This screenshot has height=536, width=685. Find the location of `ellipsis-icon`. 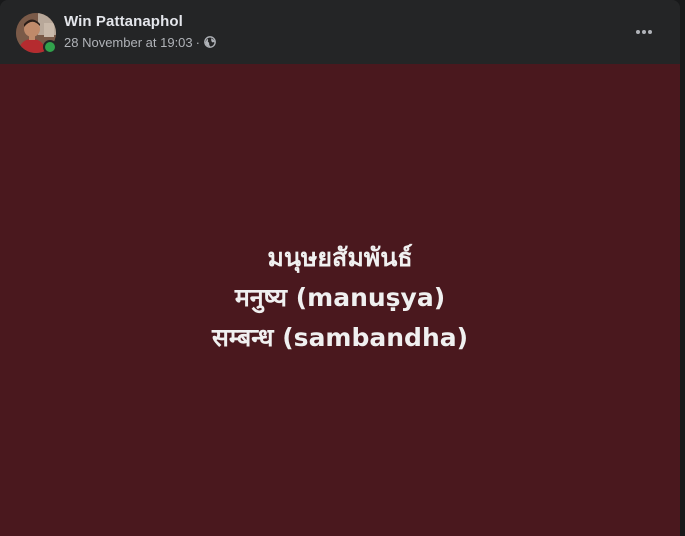

ellipsis-icon is located at coordinates (644, 32).